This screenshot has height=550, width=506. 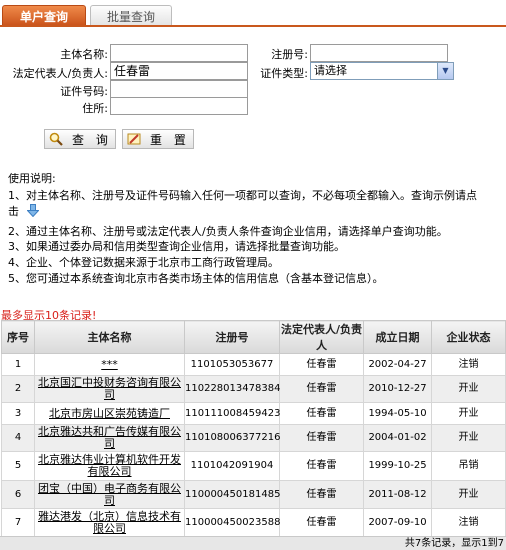 I want to click on header-reg-no: 注册号, so click(x=232, y=337).